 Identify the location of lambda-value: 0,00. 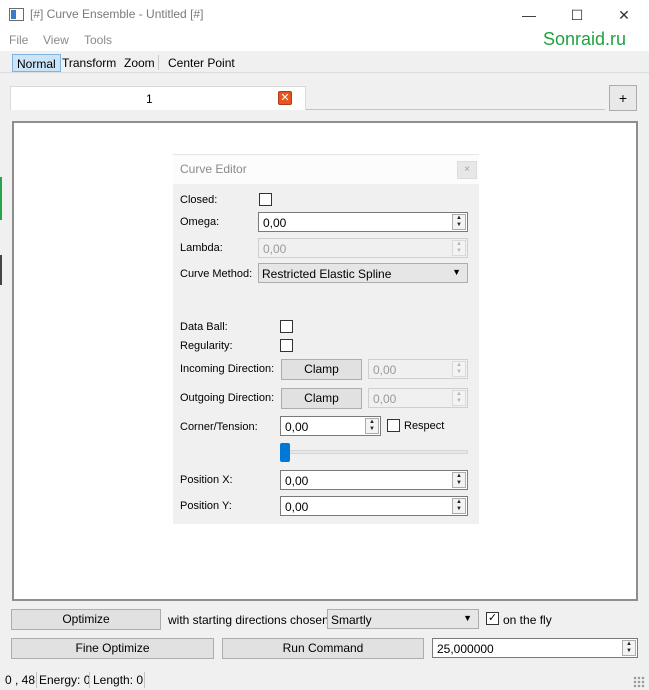
(275, 249).